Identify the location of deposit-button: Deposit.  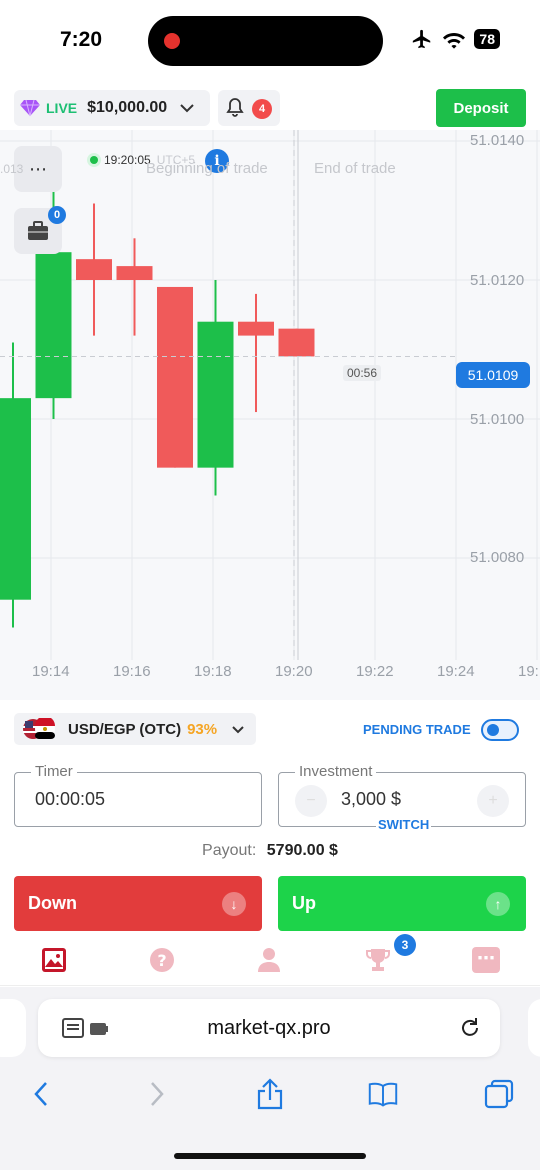
(481, 108).